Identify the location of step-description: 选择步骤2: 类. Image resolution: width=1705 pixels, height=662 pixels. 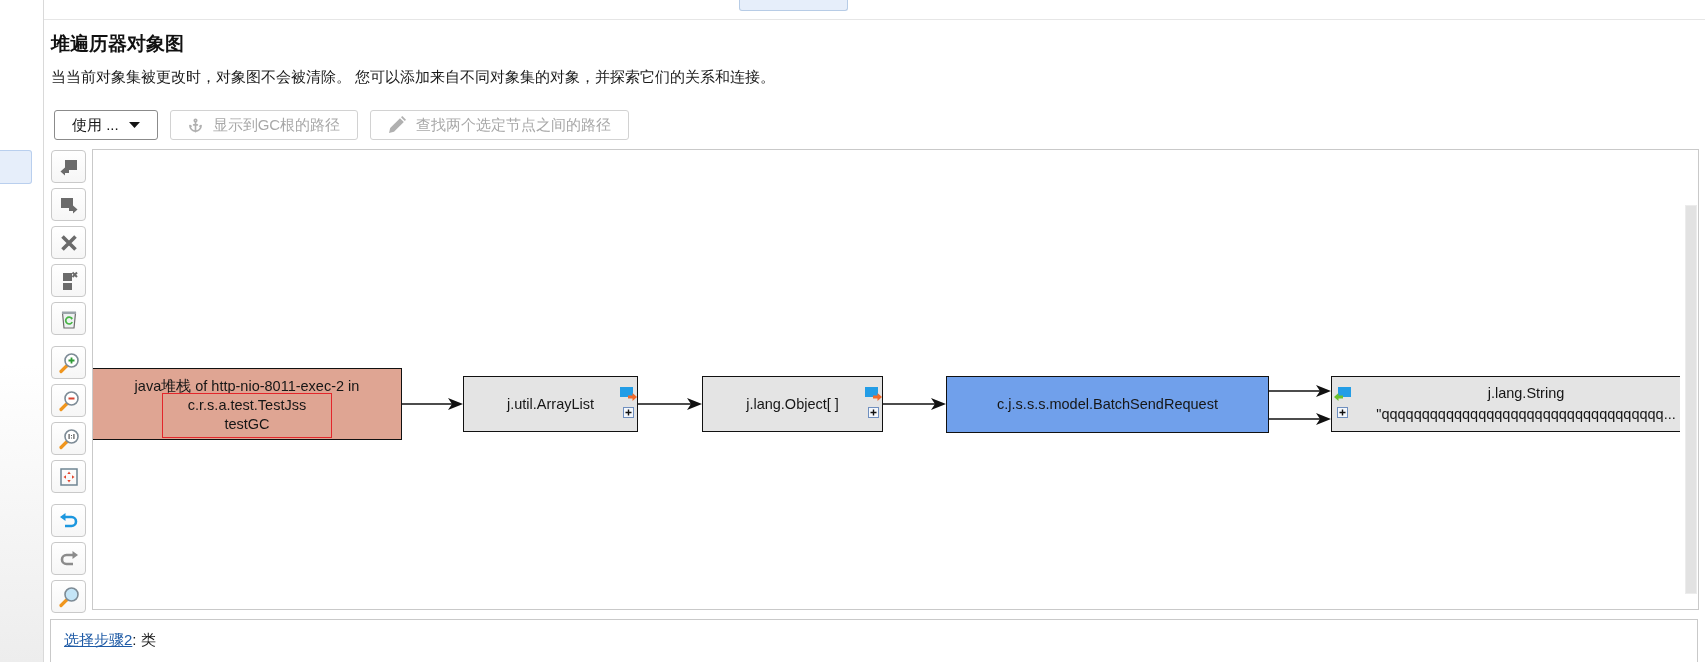
(110, 640).